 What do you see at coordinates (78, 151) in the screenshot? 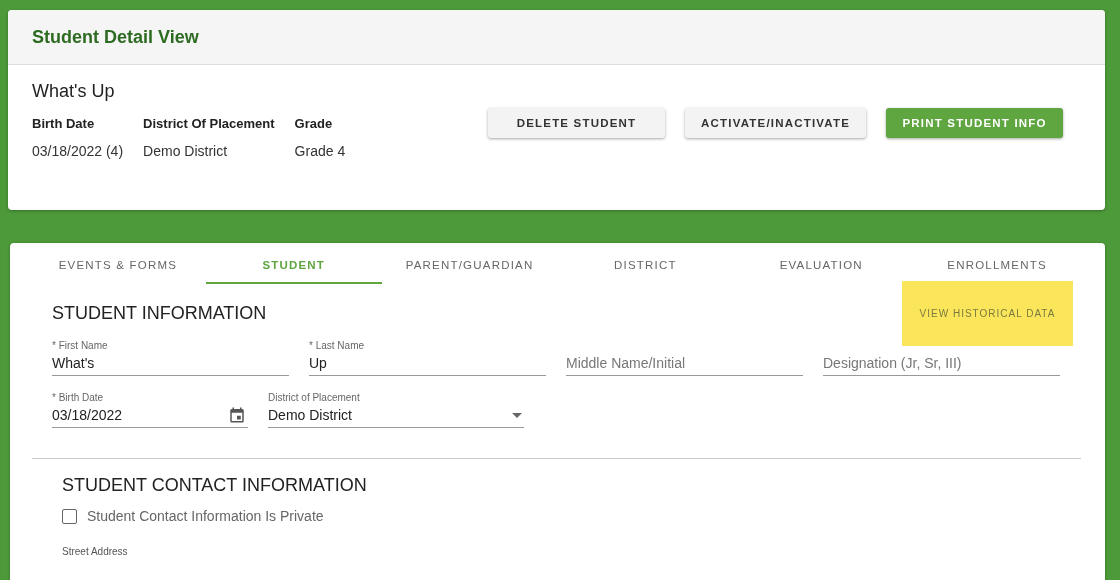
I see `fact-value: 03/18/2022 (4)` at bounding box center [78, 151].